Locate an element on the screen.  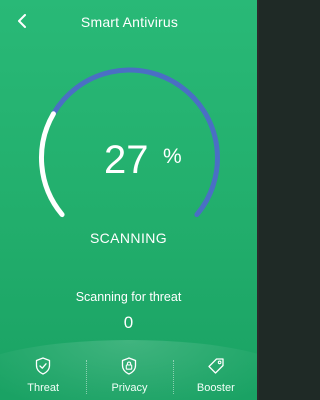
tag-icon is located at coordinates (216, 366).